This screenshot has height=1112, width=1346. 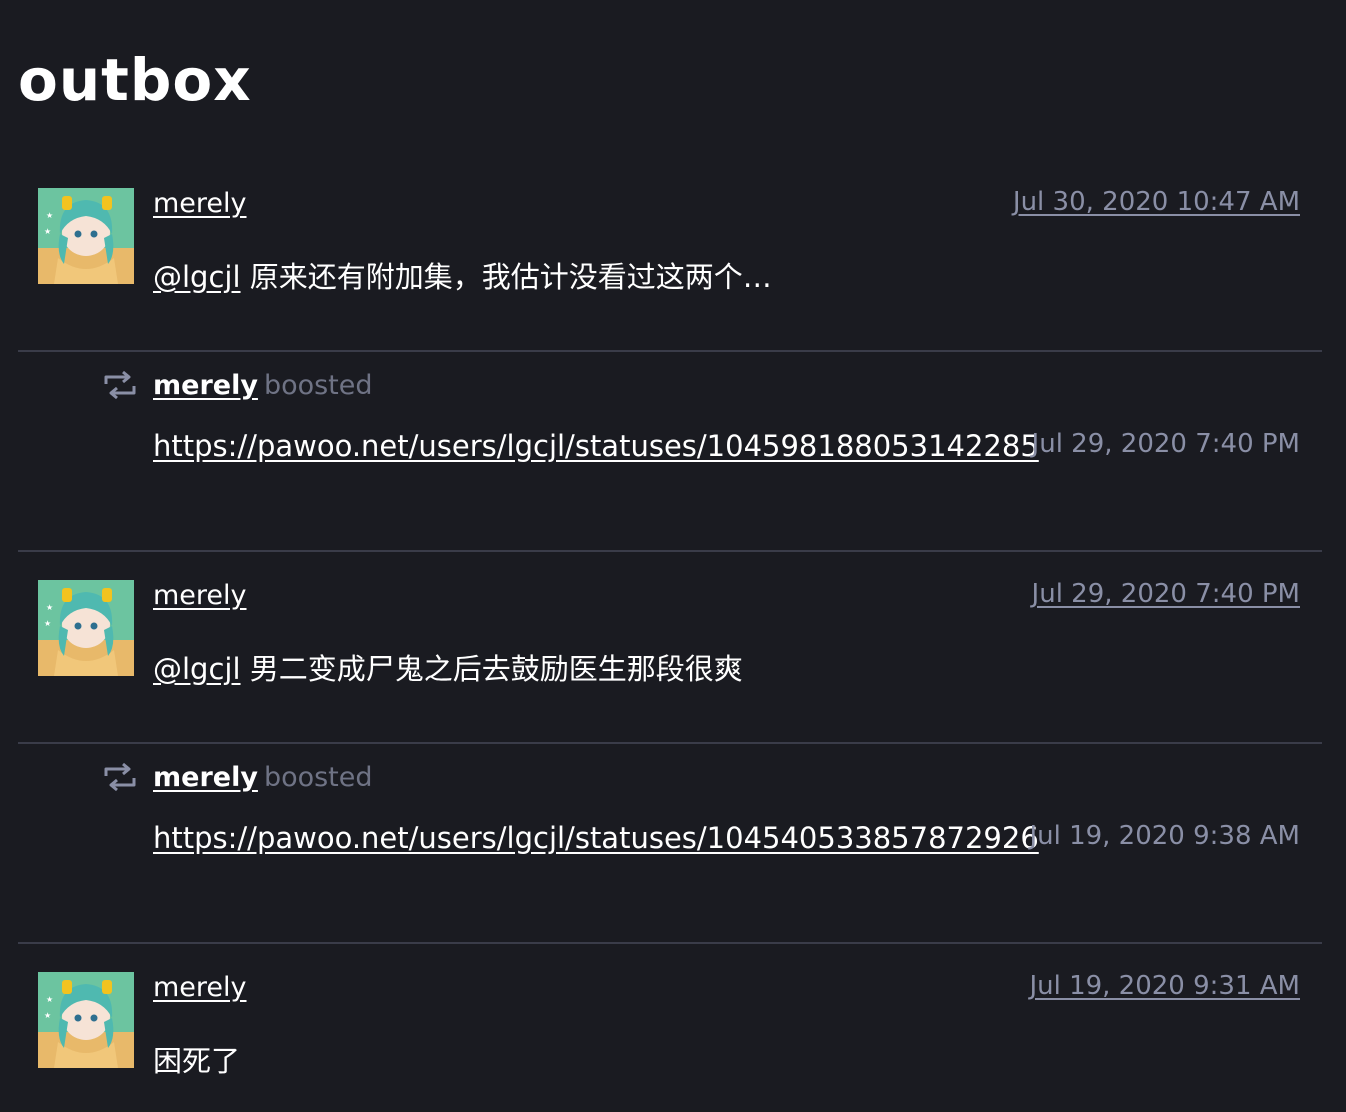 I want to click on status-timestamp-link: Jul 19, 2020 9:31 AM, so click(x=1164, y=986).